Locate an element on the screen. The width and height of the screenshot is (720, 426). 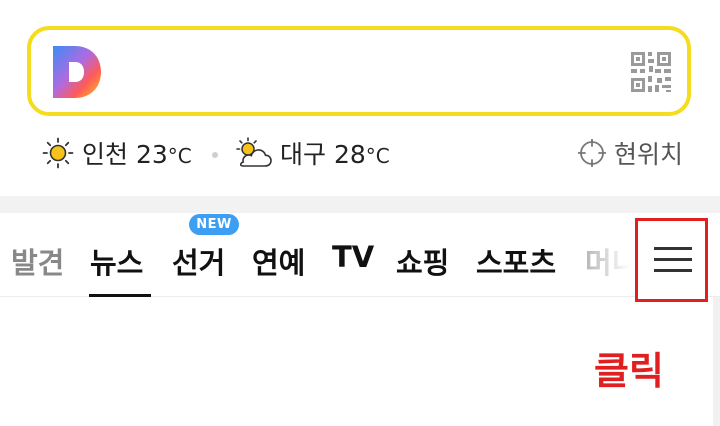
crosshair-icon is located at coordinates (592, 153).